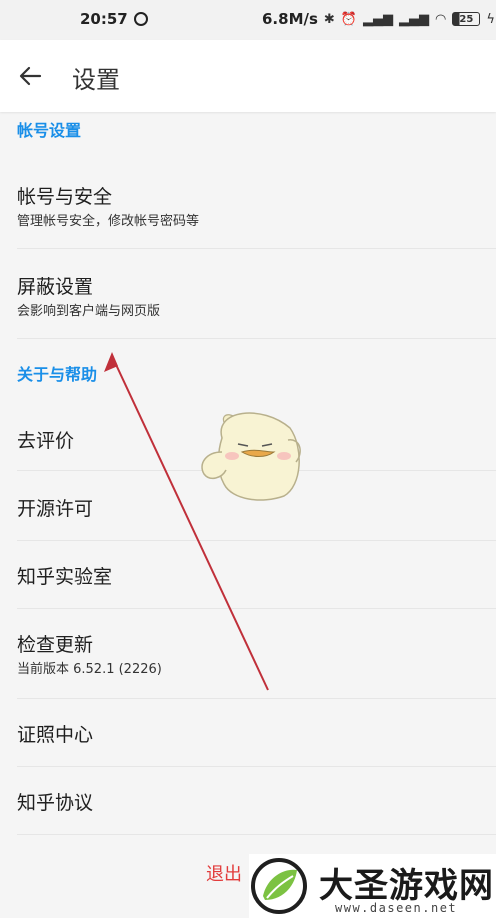 Image resolution: width=496 pixels, height=918 pixels. What do you see at coordinates (108, 221) in the screenshot?
I see `row-subtitle: 管理帐号安全，修改帐号密码等` at bounding box center [108, 221].